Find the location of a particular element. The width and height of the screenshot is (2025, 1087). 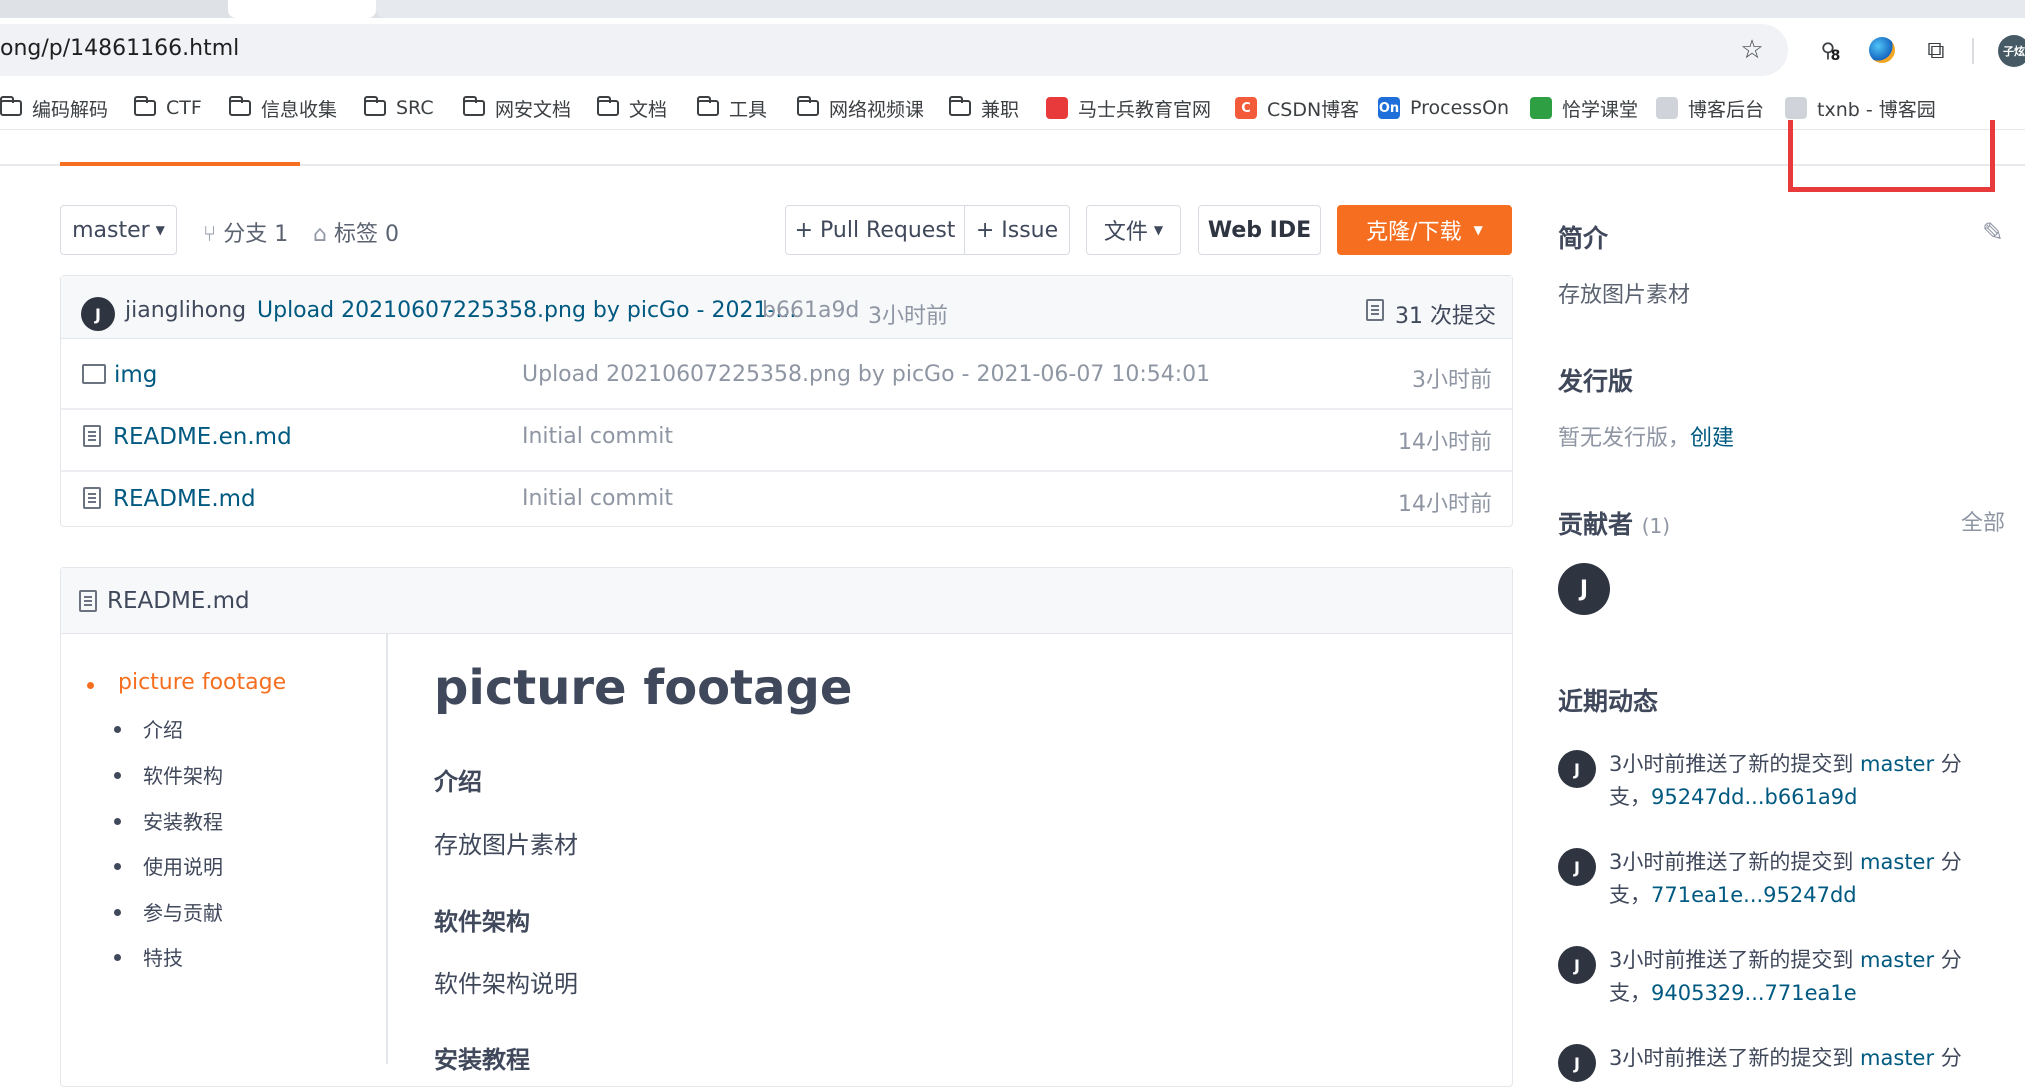

activity-item: 3小时前推送了新的提交到 master 分支，9405329...771ea1e is located at coordinates (1785, 977).